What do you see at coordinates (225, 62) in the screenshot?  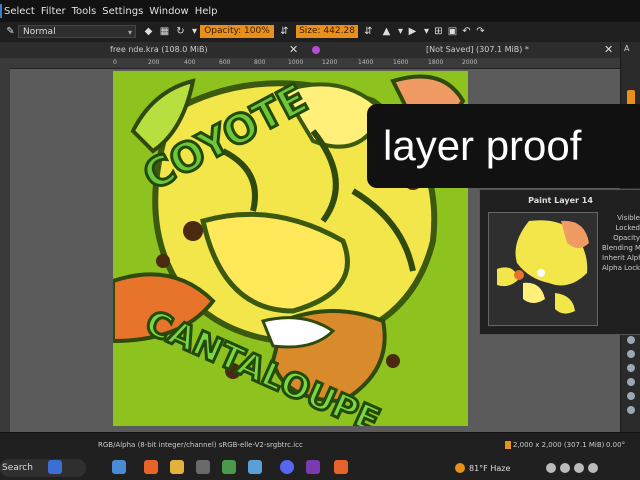 I see `ruler-tick: 600` at bounding box center [225, 62].